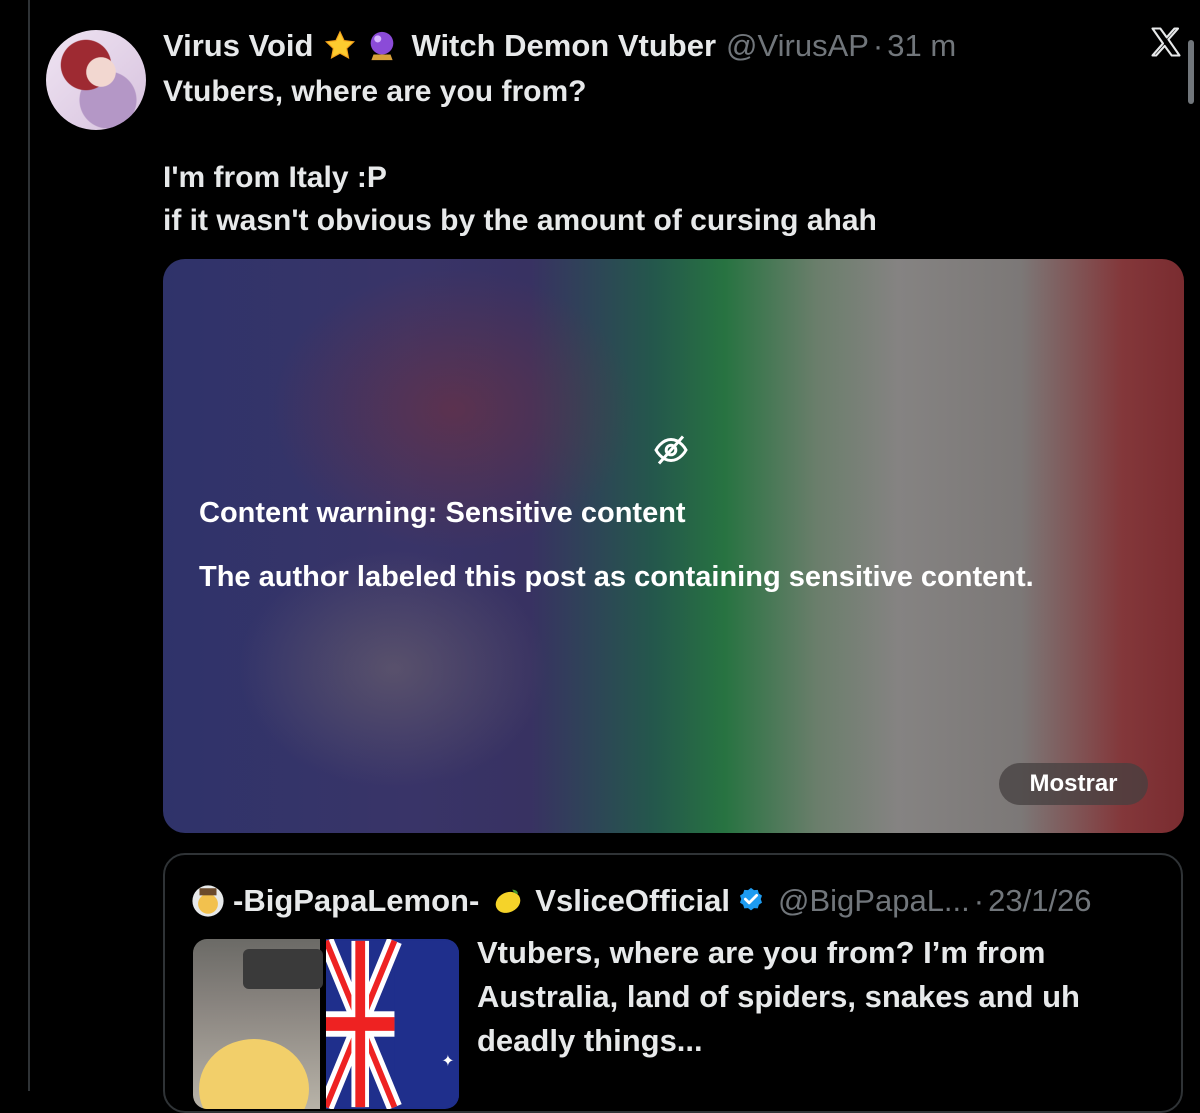 This screenshot has height=1113, width=1200. What do you see at coordinates (921, 46) in the screenshot?
I see `post-timestamp: 31 m` at bounding box center [921, 46].